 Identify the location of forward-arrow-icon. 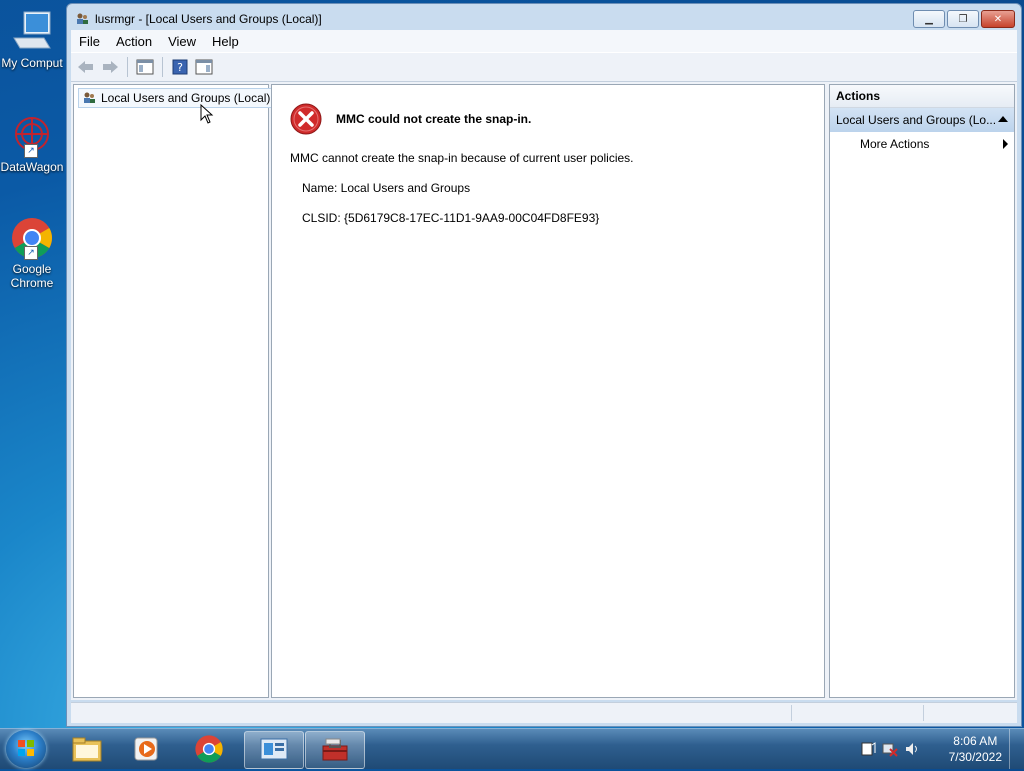
(110, 67).